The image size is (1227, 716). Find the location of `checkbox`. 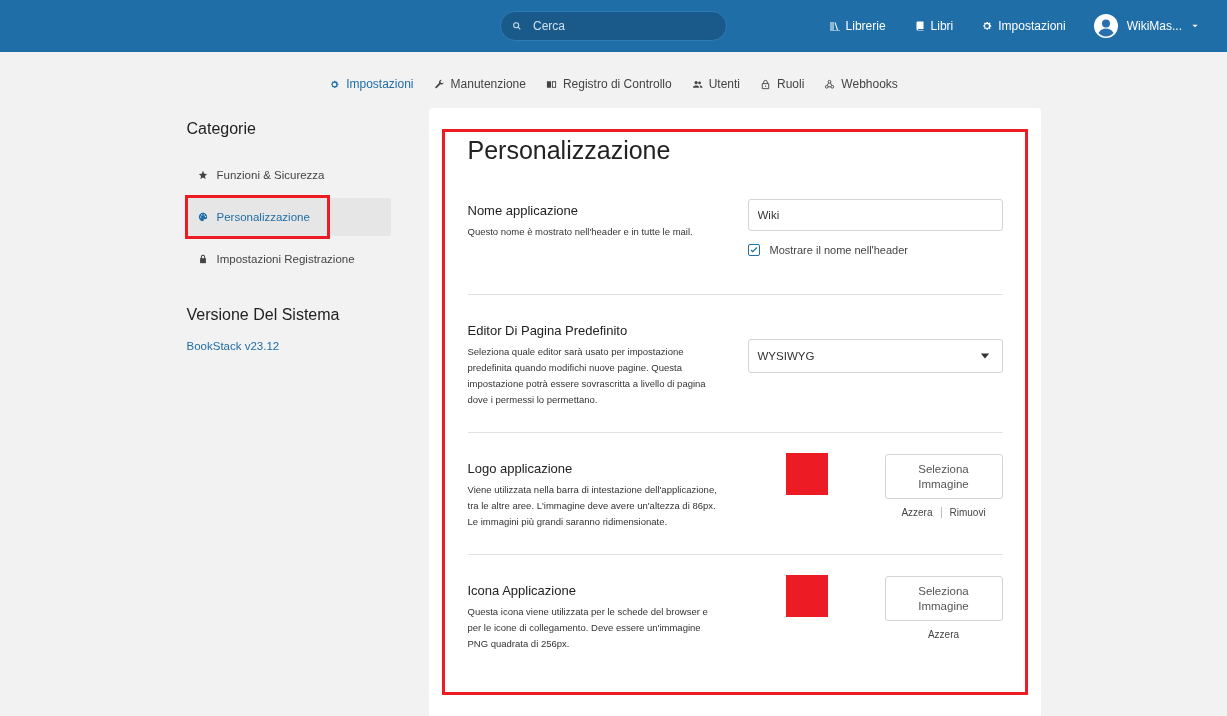

checkbox is located at coordinates (753, 250).